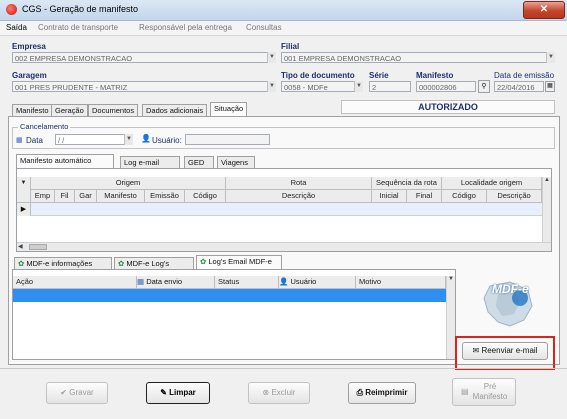  I want to click on mdfe-logo-text: MDF-e, so click(510, 289).